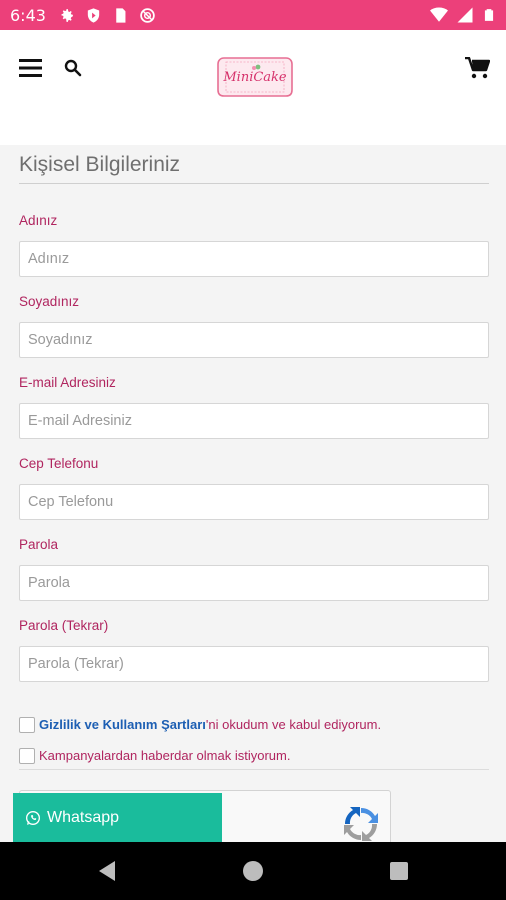  I want to click on sim-icon, so click(120, 15).